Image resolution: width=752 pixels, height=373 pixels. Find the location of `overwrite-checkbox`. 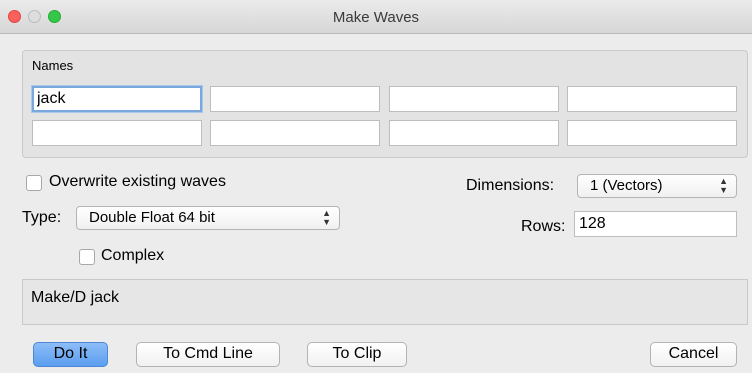

overwrite-checkbox is located at coordinates (34, 183).